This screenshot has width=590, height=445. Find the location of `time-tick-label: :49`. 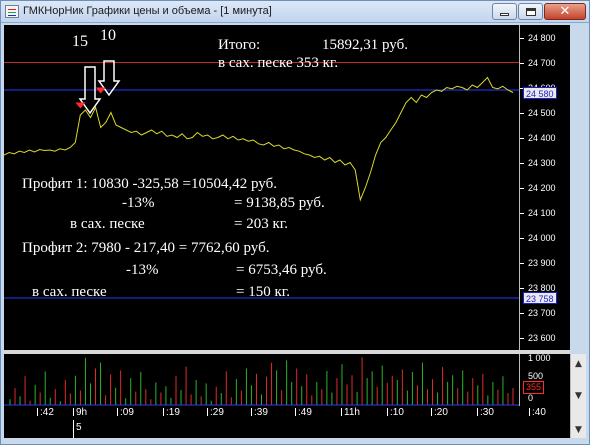

time-tick-label: :49 is located at coordinates (303, 412).